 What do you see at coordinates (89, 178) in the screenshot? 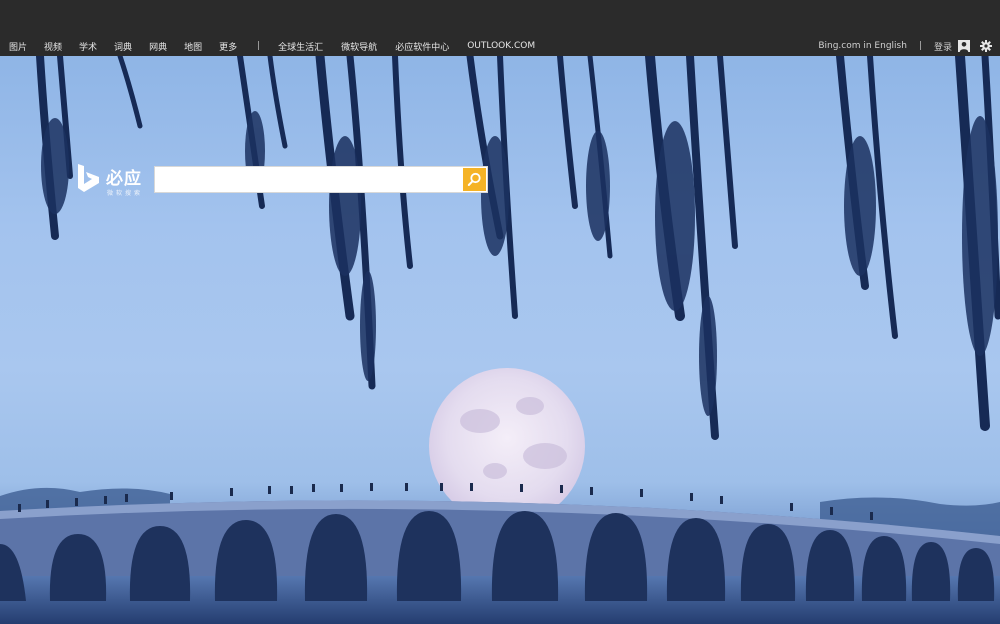
I see `bing-logo-icon` at bounding box center [89, 178].